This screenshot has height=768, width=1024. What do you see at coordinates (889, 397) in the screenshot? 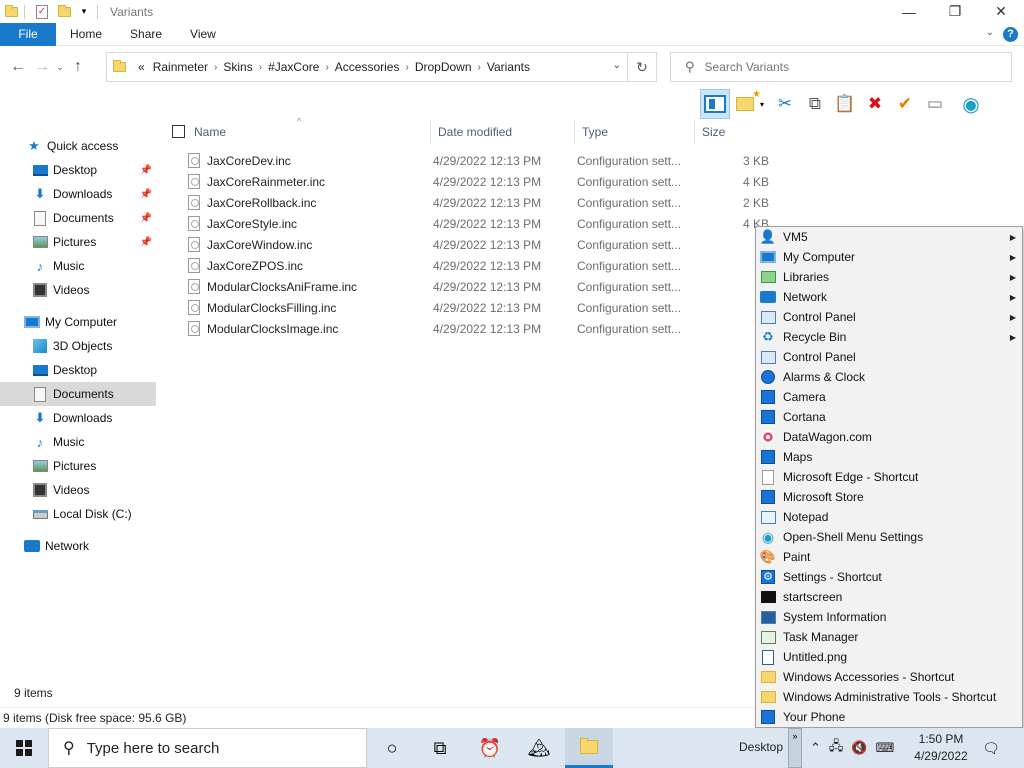
I see `menu-item-camera: Camera` at bounding box center [889, 397].